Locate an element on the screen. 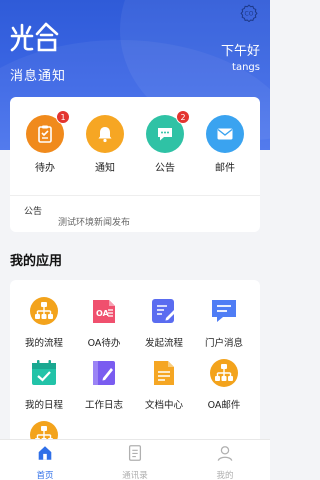 The height and width of the screenshot is (480, 320). quick-action-announcement: 2 公告 is located at coordinates (165, 142).